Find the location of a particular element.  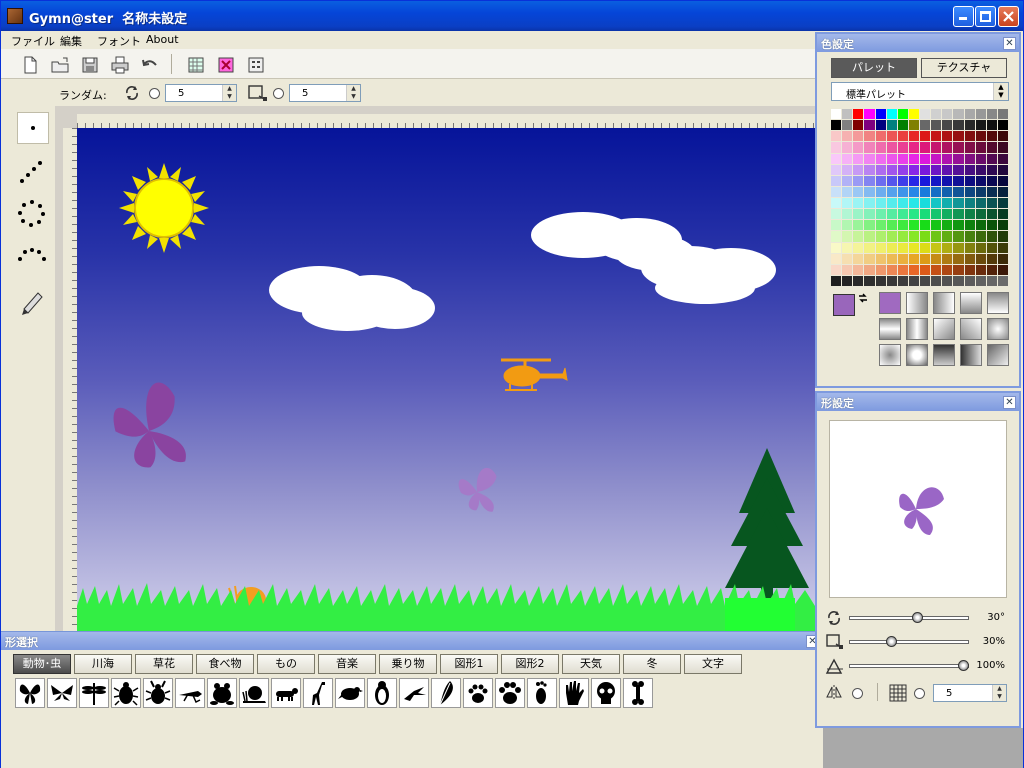

swap-colors-icon is located at coordinates (863, 298).